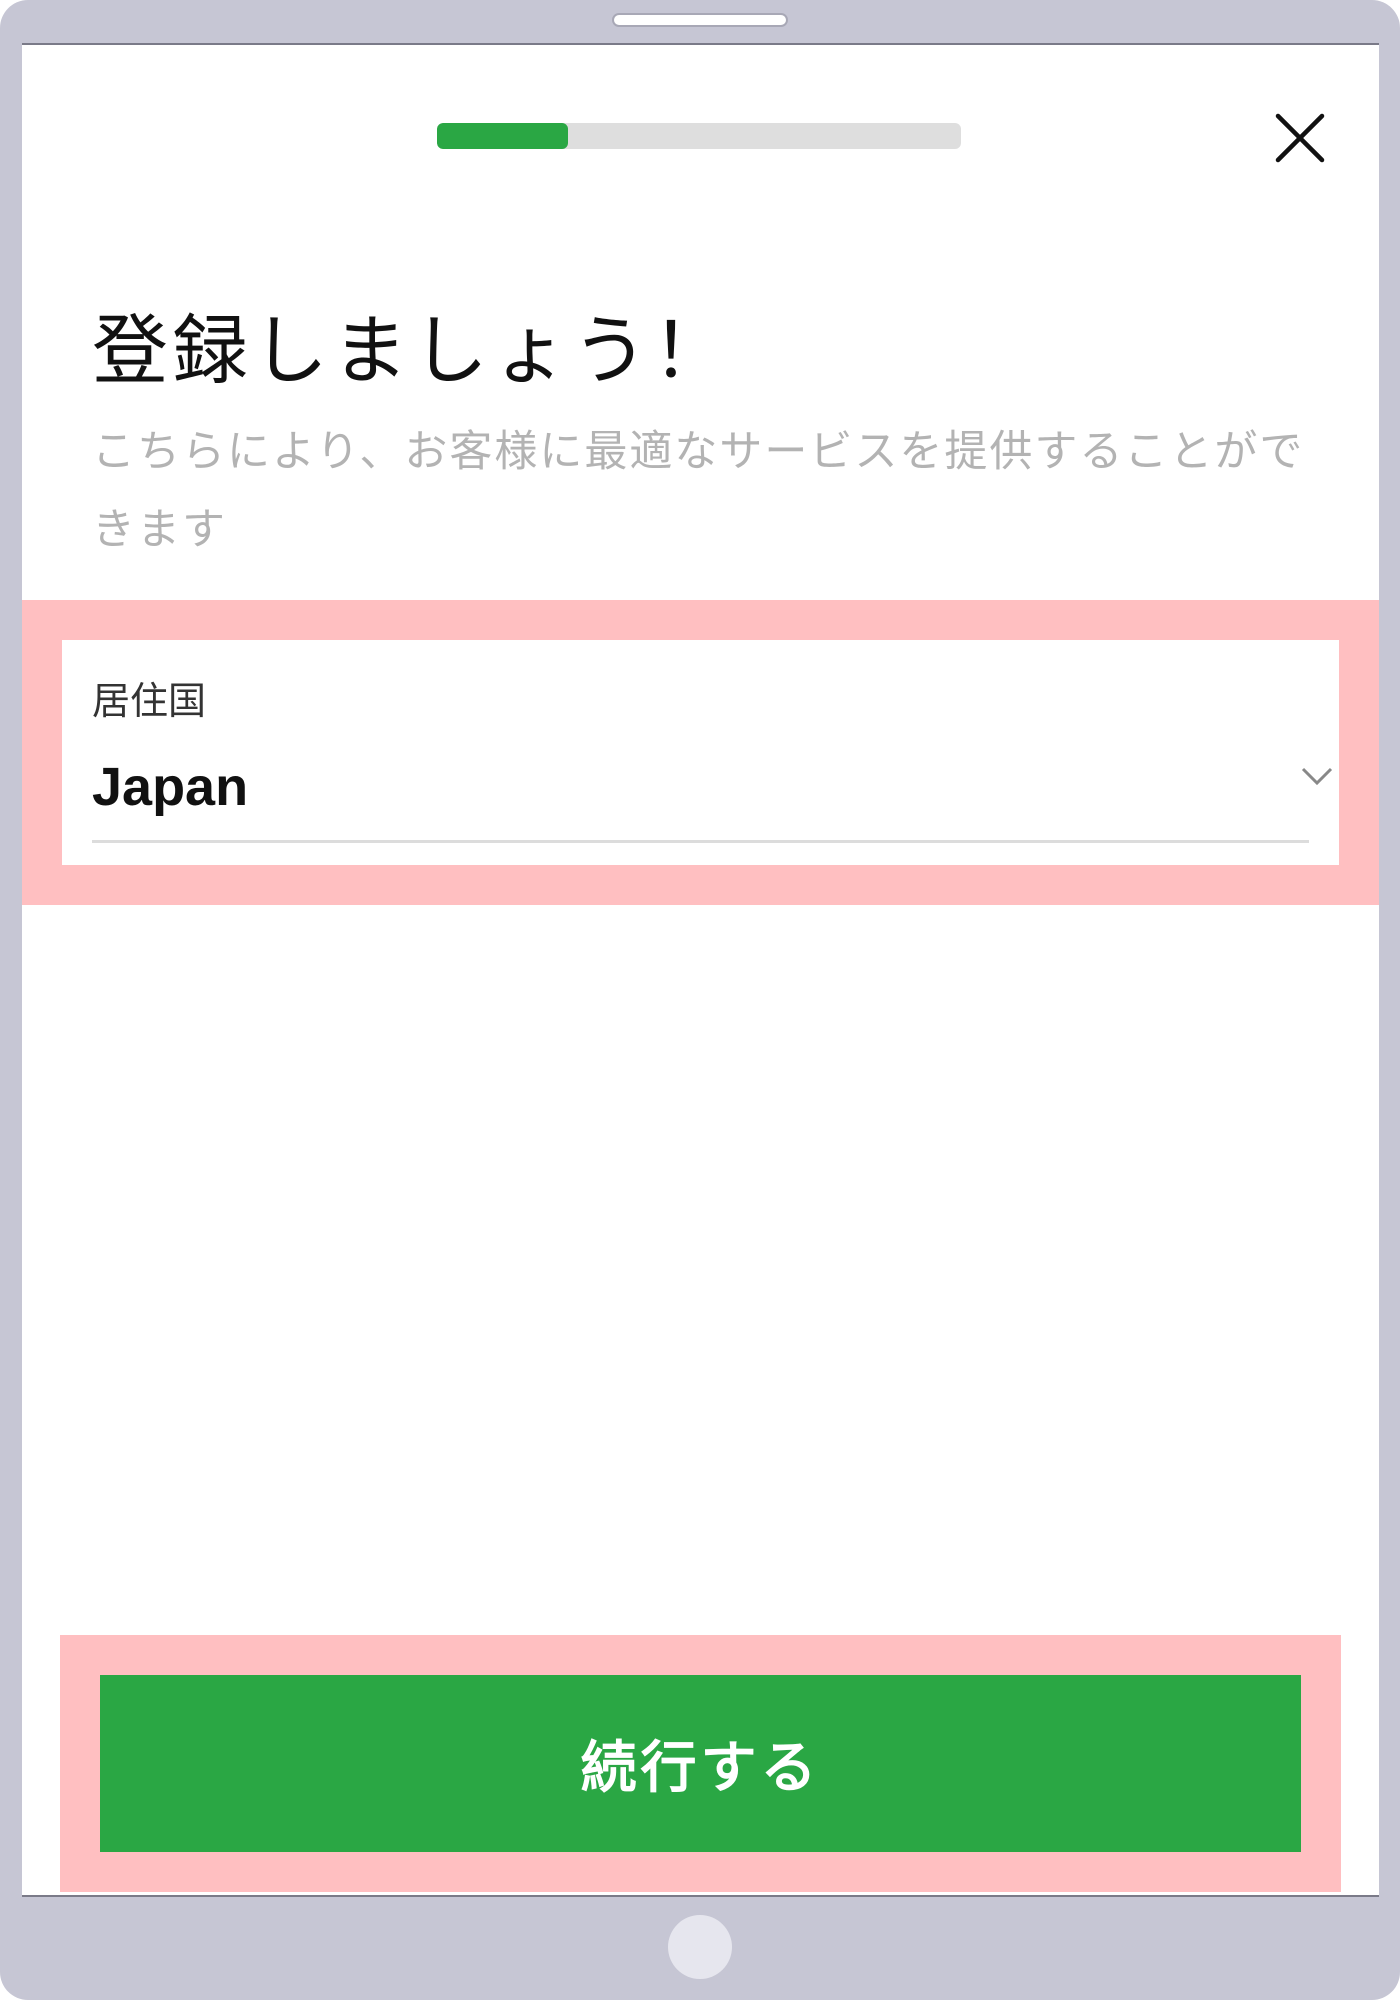 The image size is (1400, 2000). I want to click on country-select: 居住国 Japan, so click(700, 752).